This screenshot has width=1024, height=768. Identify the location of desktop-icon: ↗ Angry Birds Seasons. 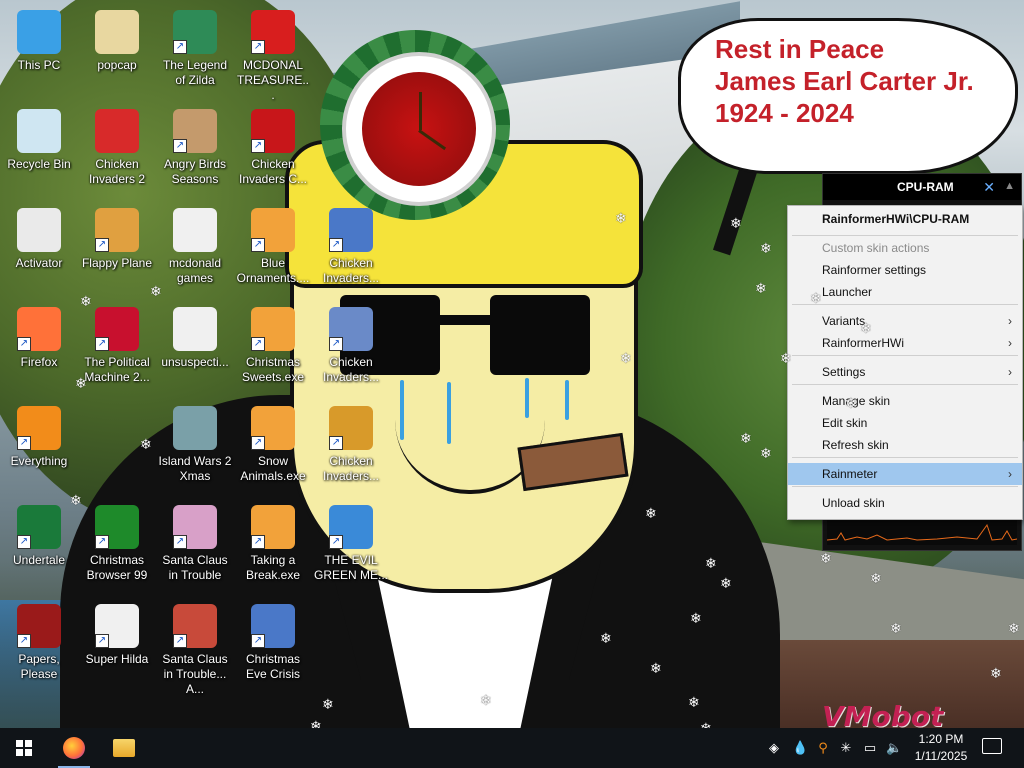
(195, 151).